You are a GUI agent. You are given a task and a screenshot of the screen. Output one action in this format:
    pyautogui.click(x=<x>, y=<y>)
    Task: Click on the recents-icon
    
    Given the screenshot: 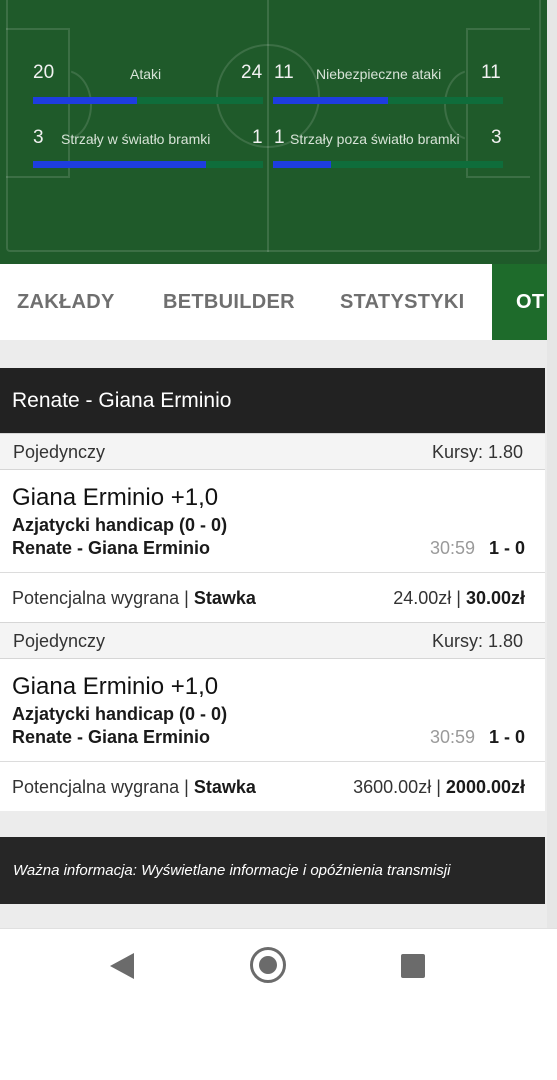 What is the action you would take?
    pyautogui.click(x=413, y=966)
    